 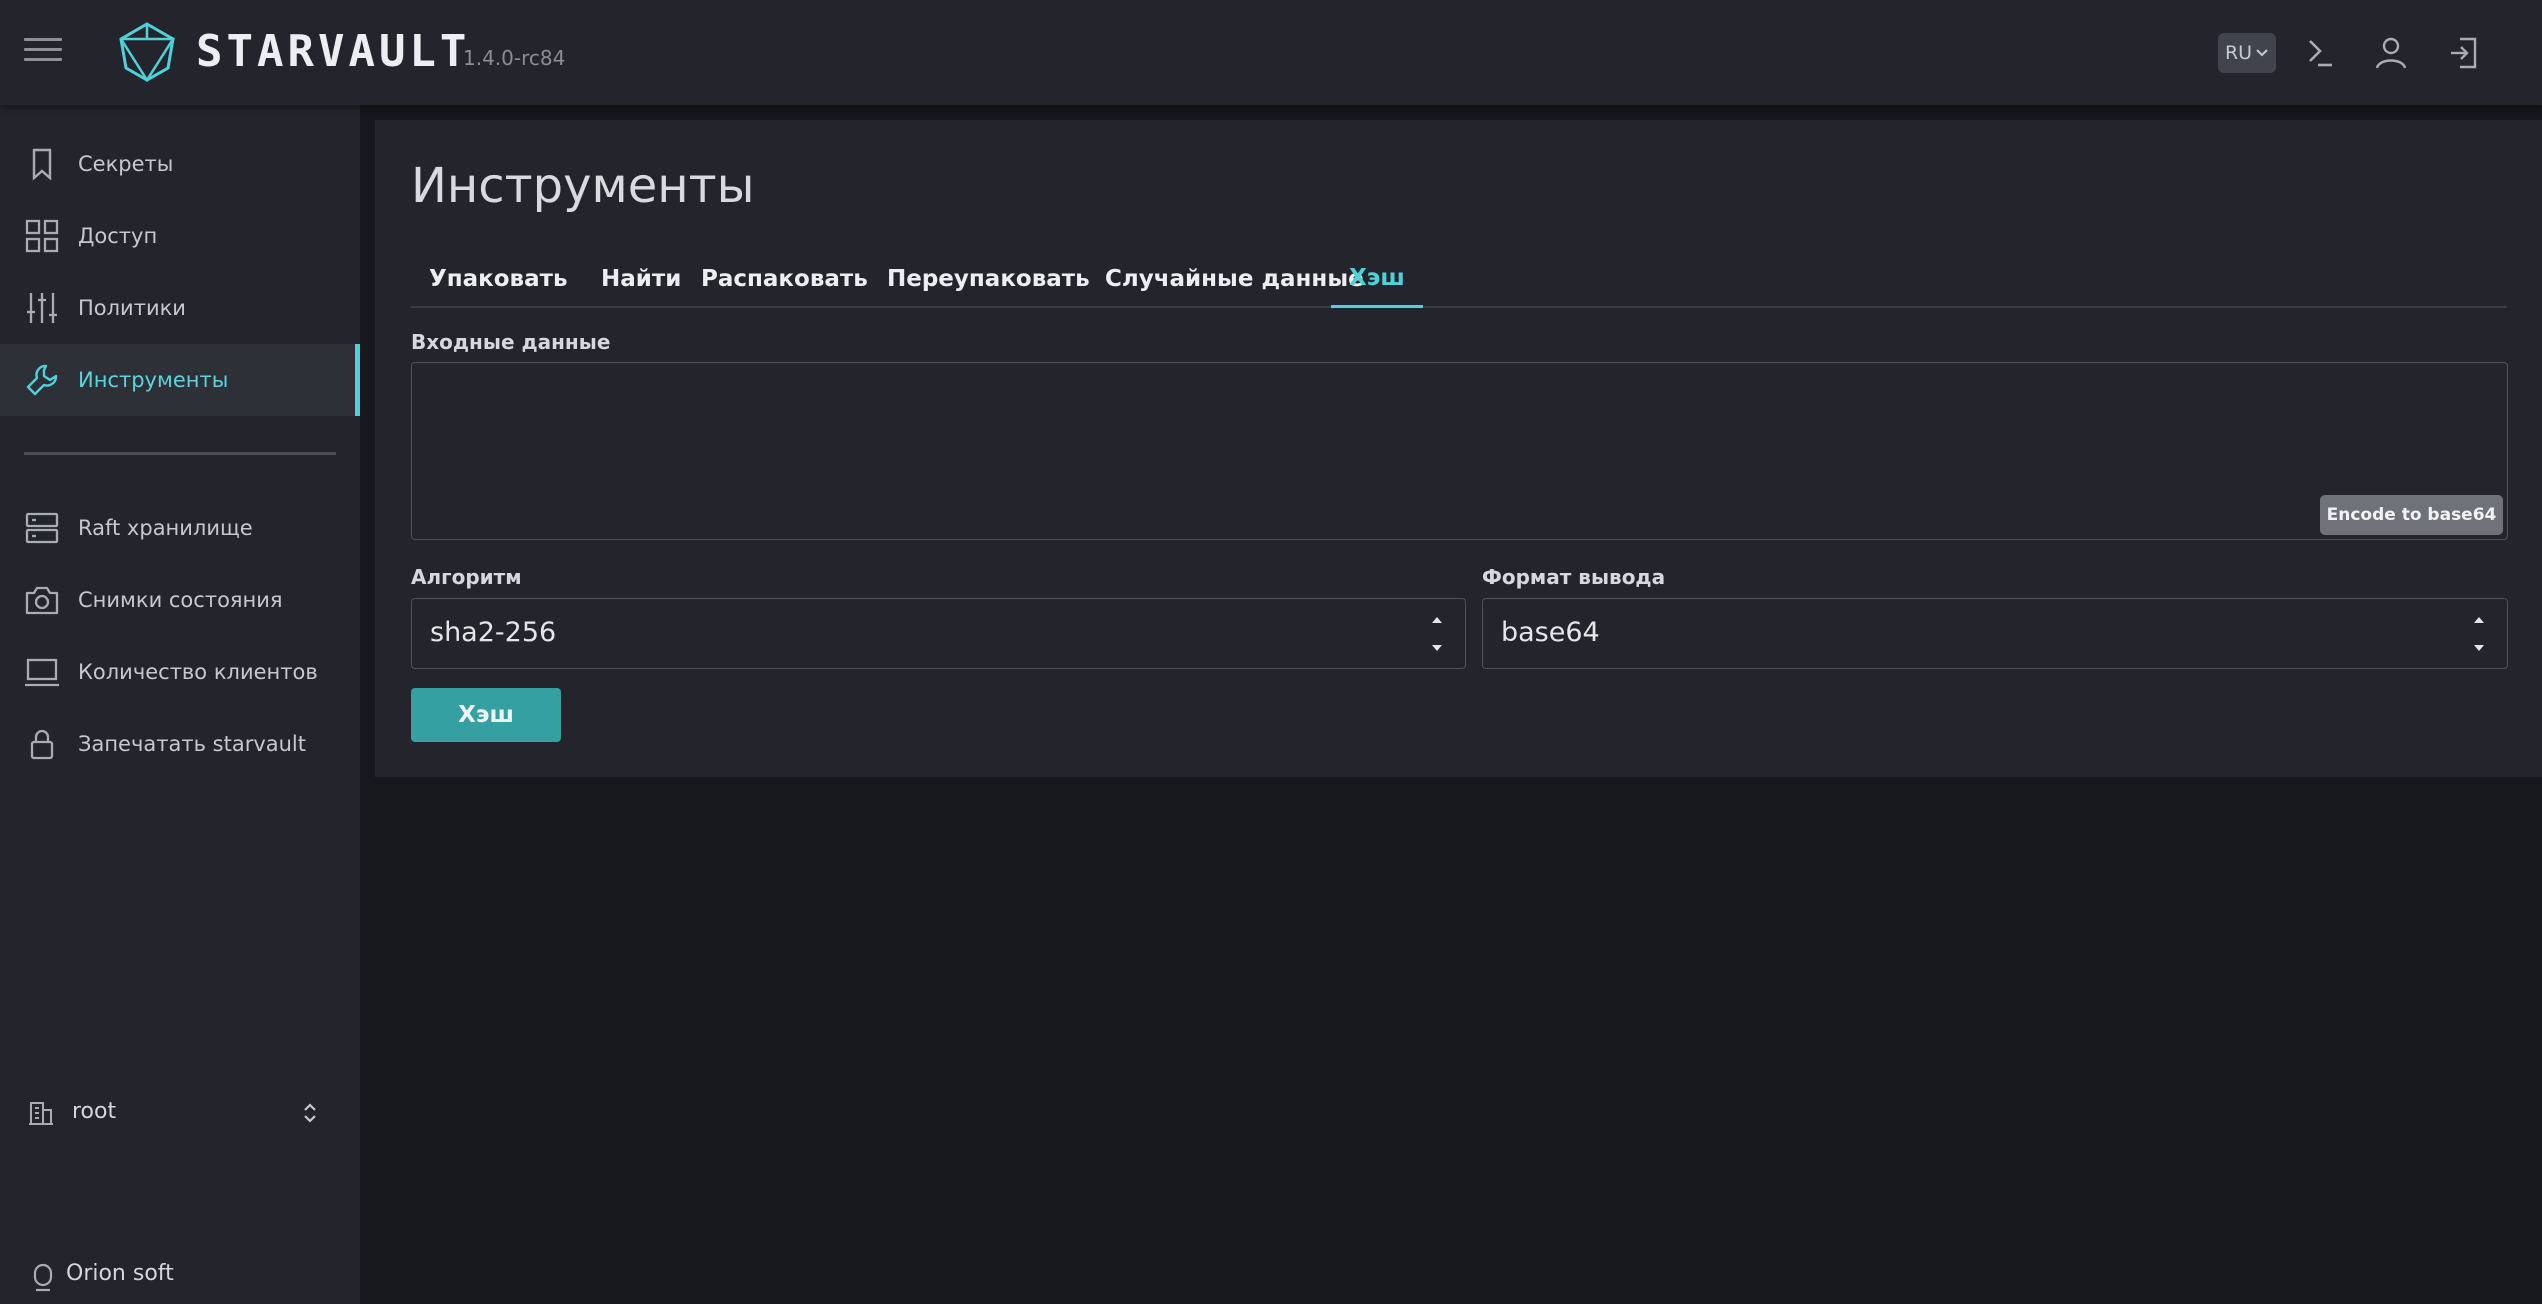 What do you see at coordinates (42, 164) in the screenshot?
I see `bookmark-icon` at bounding box center [42, 164].